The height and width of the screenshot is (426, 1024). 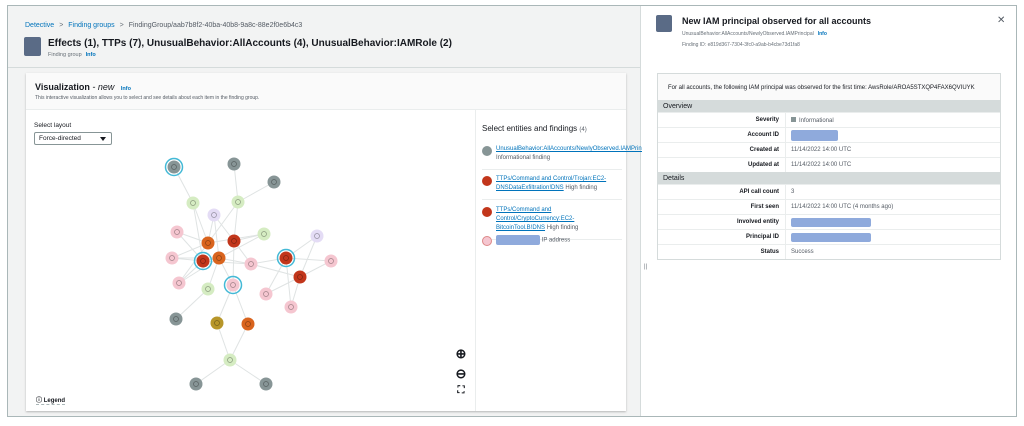 I want to click on redacted-ip, so click(x=518, y=240).